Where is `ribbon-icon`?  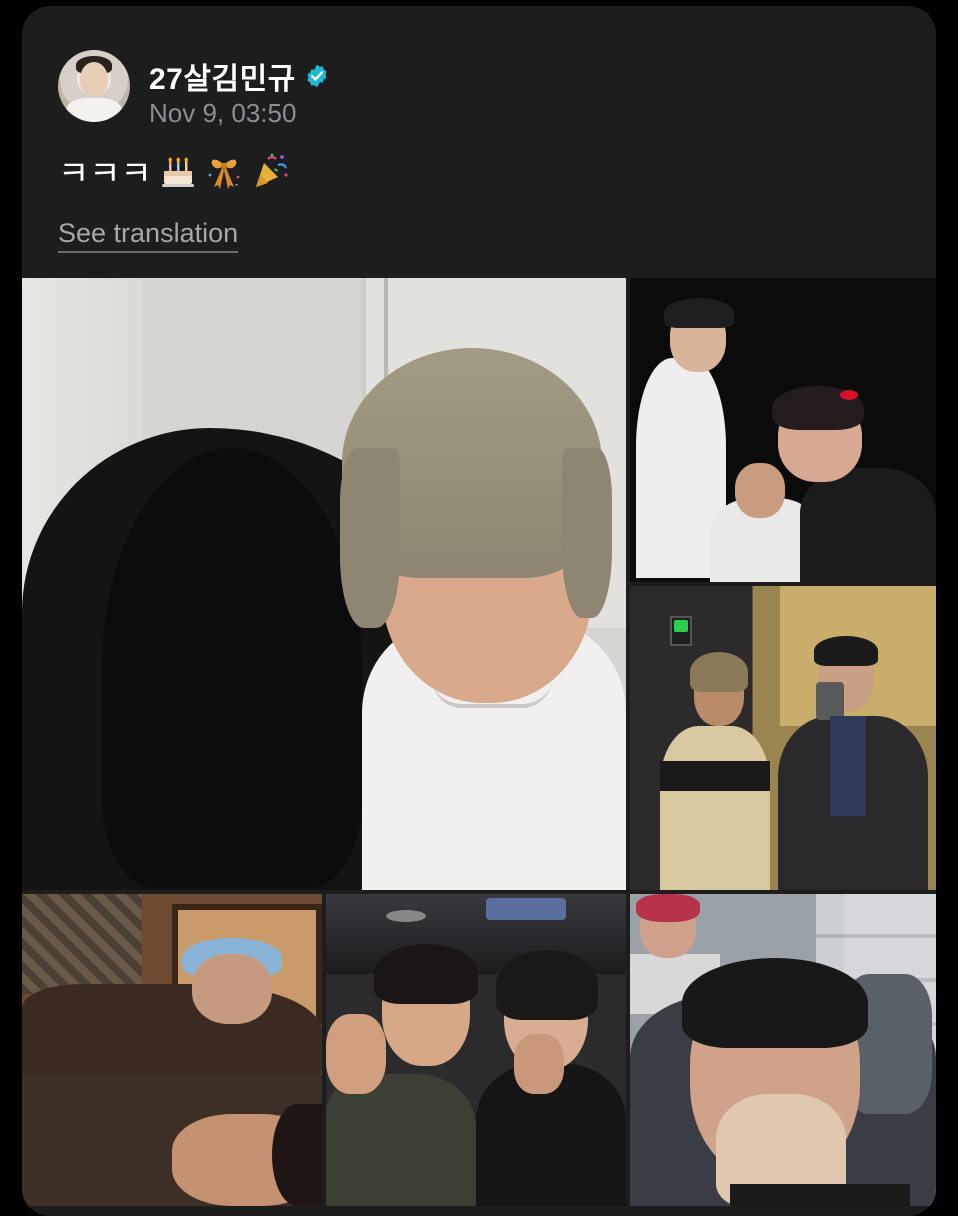
ribbon-icon is located at coordinates (224, 174).